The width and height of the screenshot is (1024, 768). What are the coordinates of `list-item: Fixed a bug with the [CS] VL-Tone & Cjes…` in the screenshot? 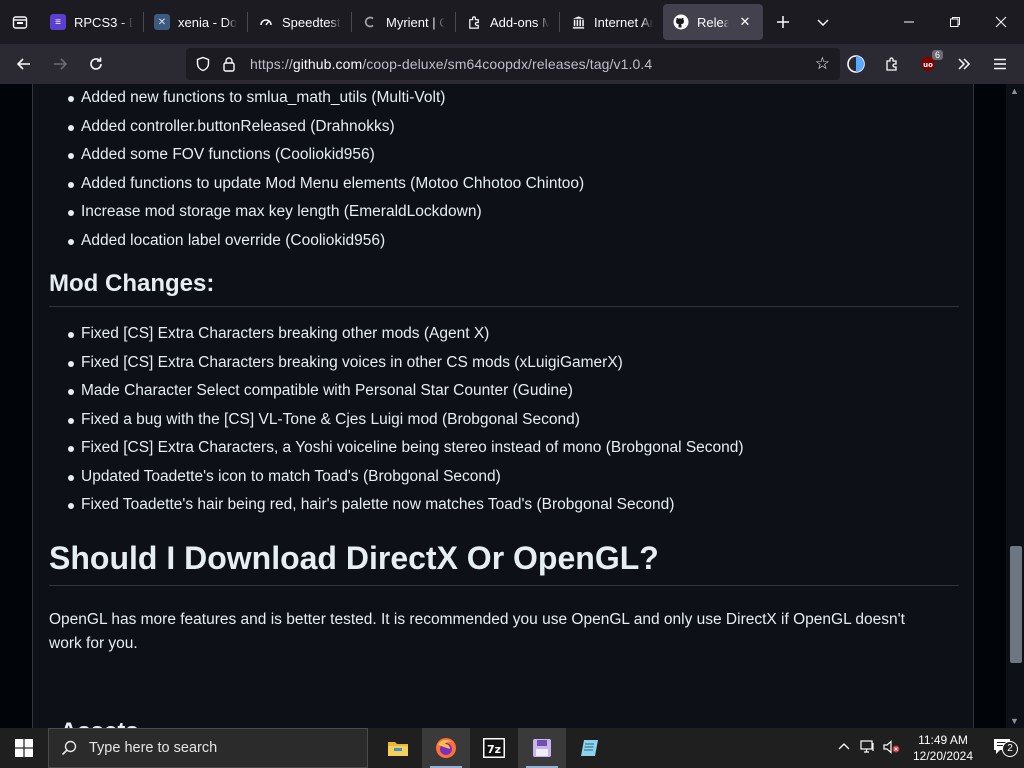 It's located at (499, 424).